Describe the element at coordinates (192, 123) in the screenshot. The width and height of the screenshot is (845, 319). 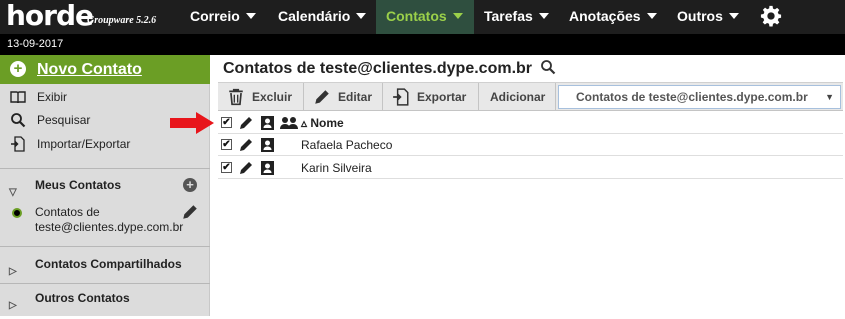
I see `red-arrow-annotation-icon` at that location.